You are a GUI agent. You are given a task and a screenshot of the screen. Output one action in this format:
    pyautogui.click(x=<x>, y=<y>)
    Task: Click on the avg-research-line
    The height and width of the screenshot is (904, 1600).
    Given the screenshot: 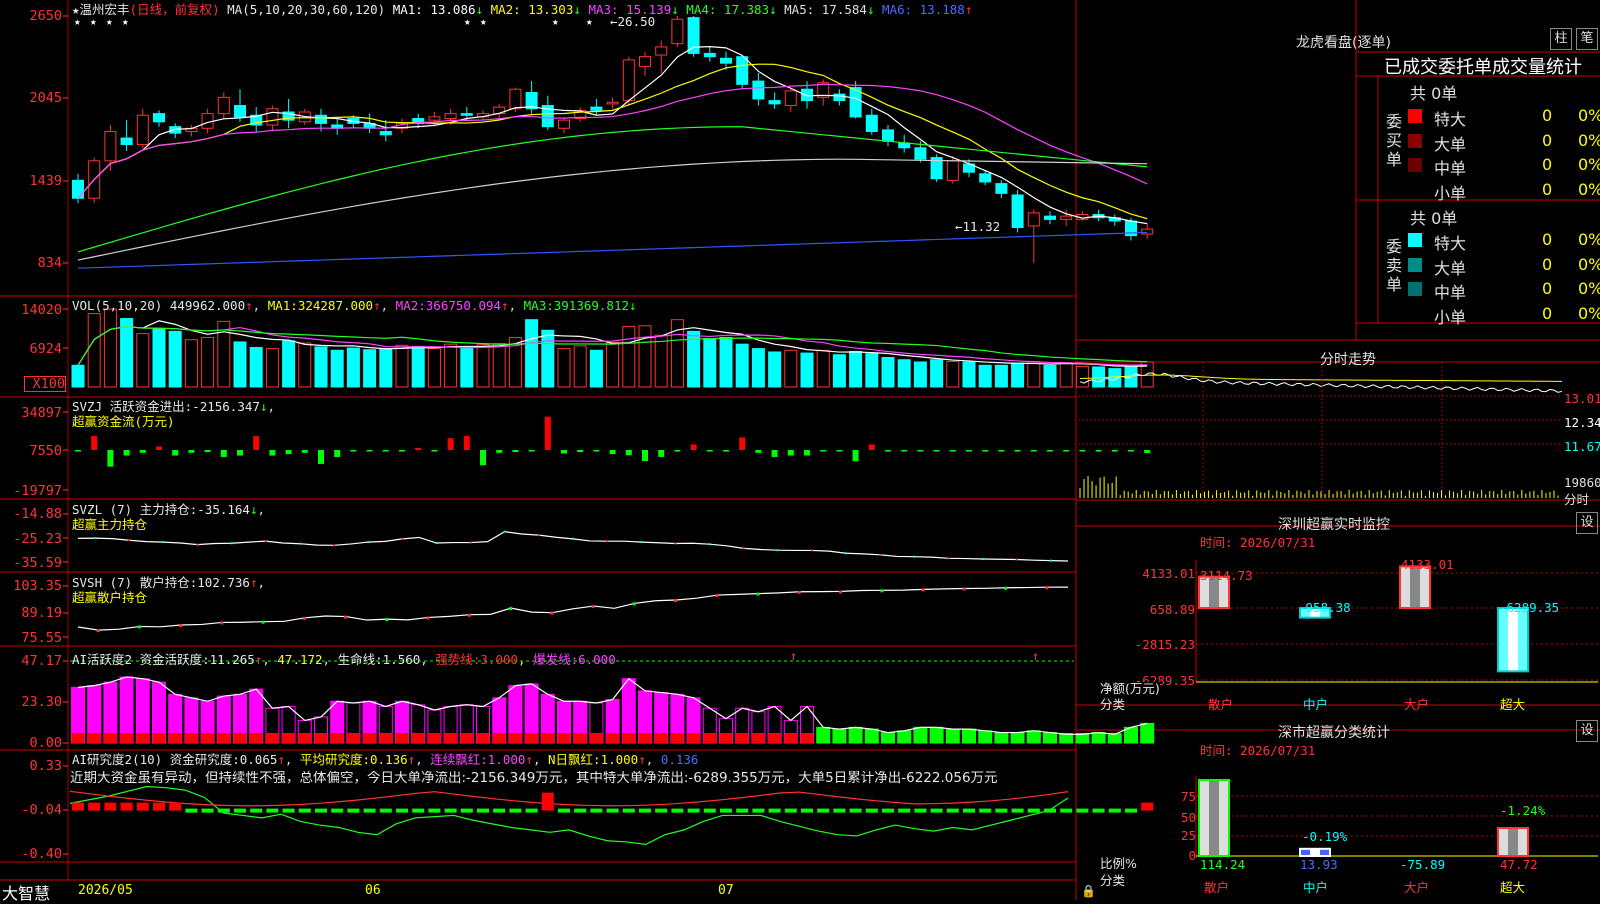 What is the action you would take?
    pyautogui.click(x=569, y=798)
    